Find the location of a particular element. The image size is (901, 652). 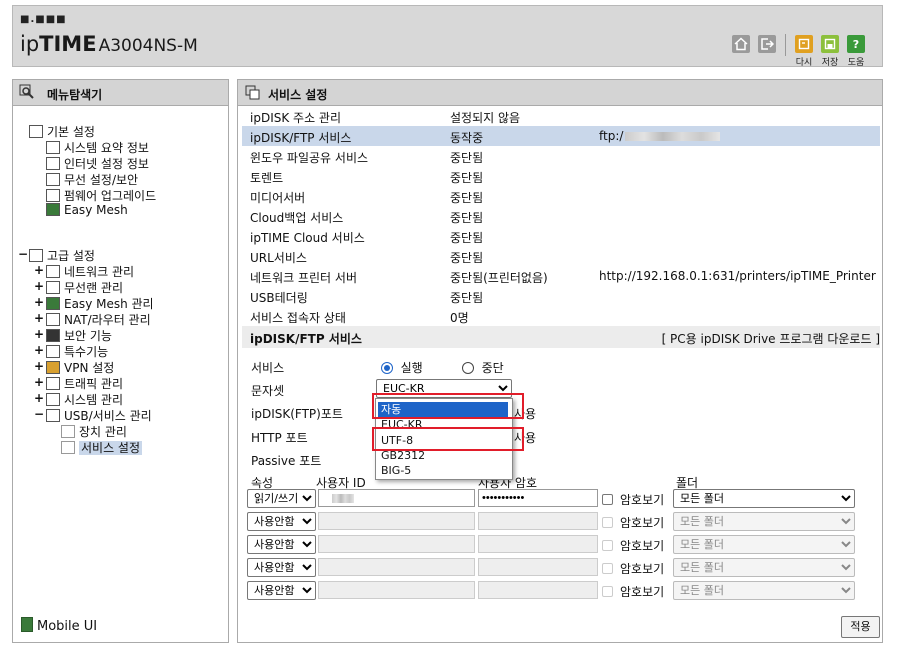

sidebar-item-usb-service: USB/서비스 관리 is located at coordinates (99, 415).